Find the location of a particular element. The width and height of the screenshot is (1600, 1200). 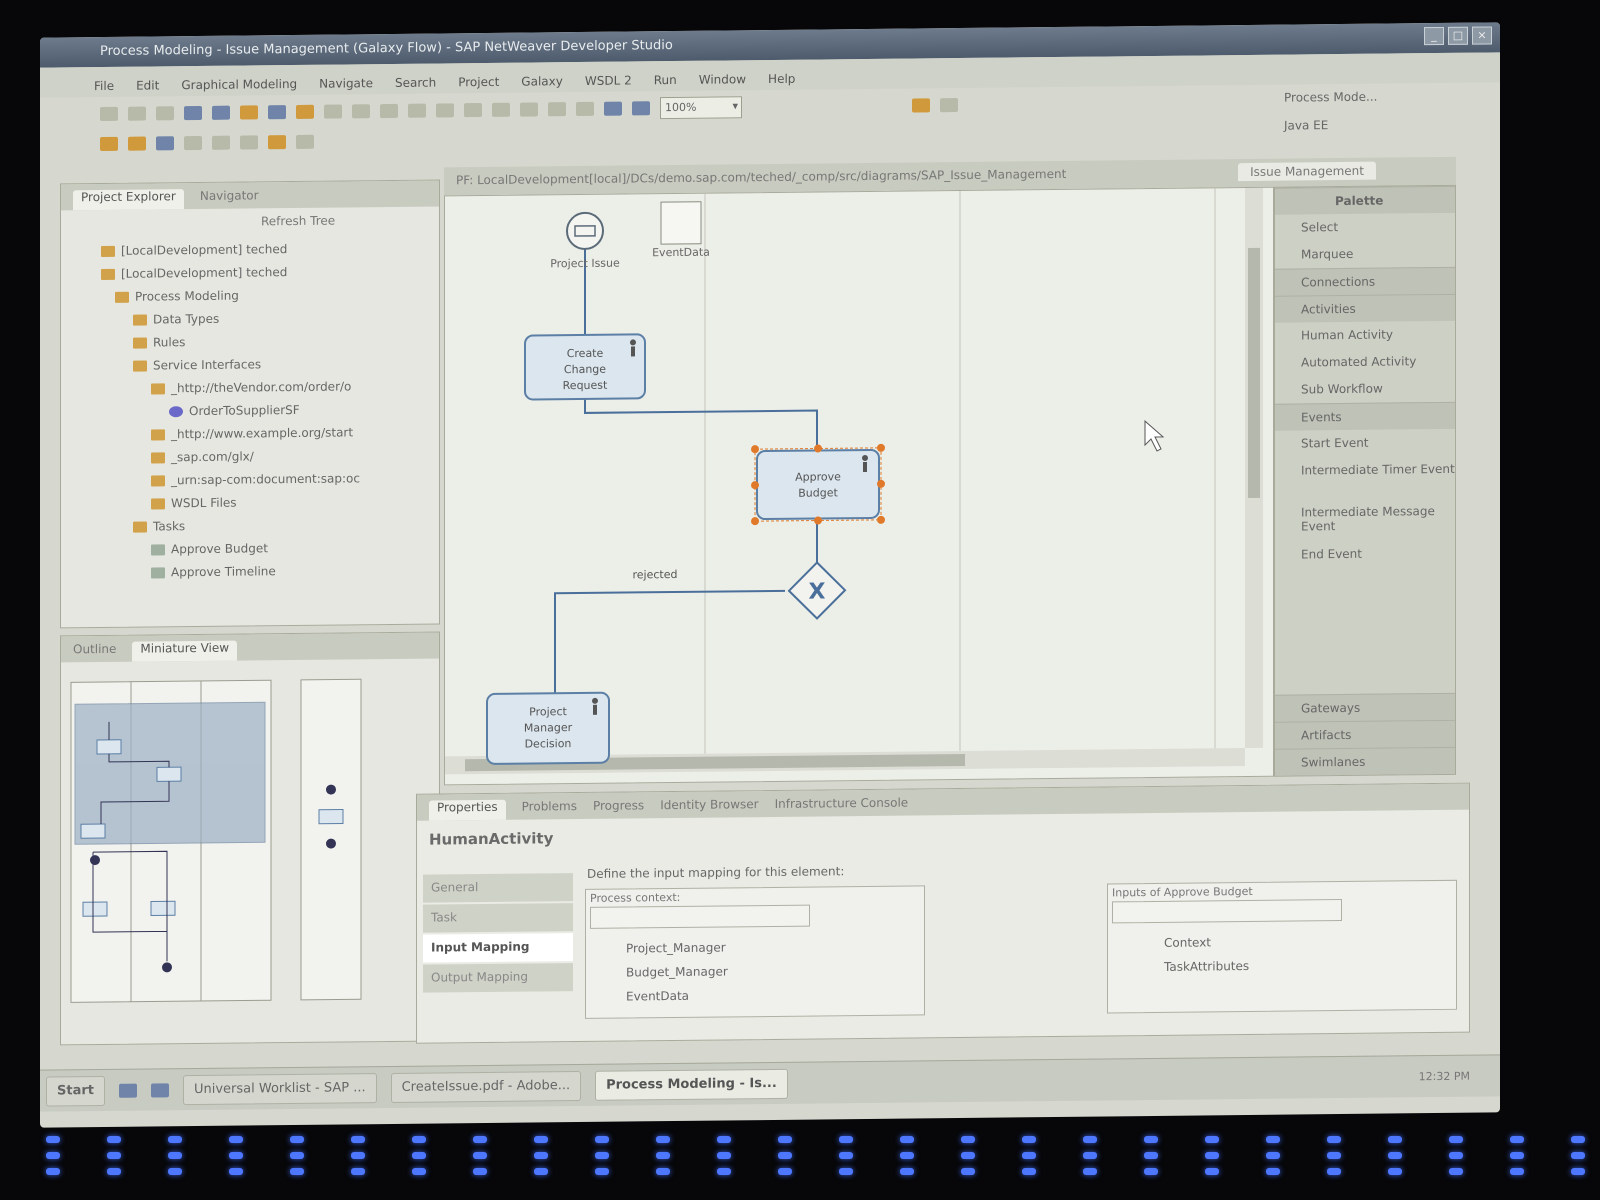

tab-navigator: Navigator is located at coordinates (229, 198).